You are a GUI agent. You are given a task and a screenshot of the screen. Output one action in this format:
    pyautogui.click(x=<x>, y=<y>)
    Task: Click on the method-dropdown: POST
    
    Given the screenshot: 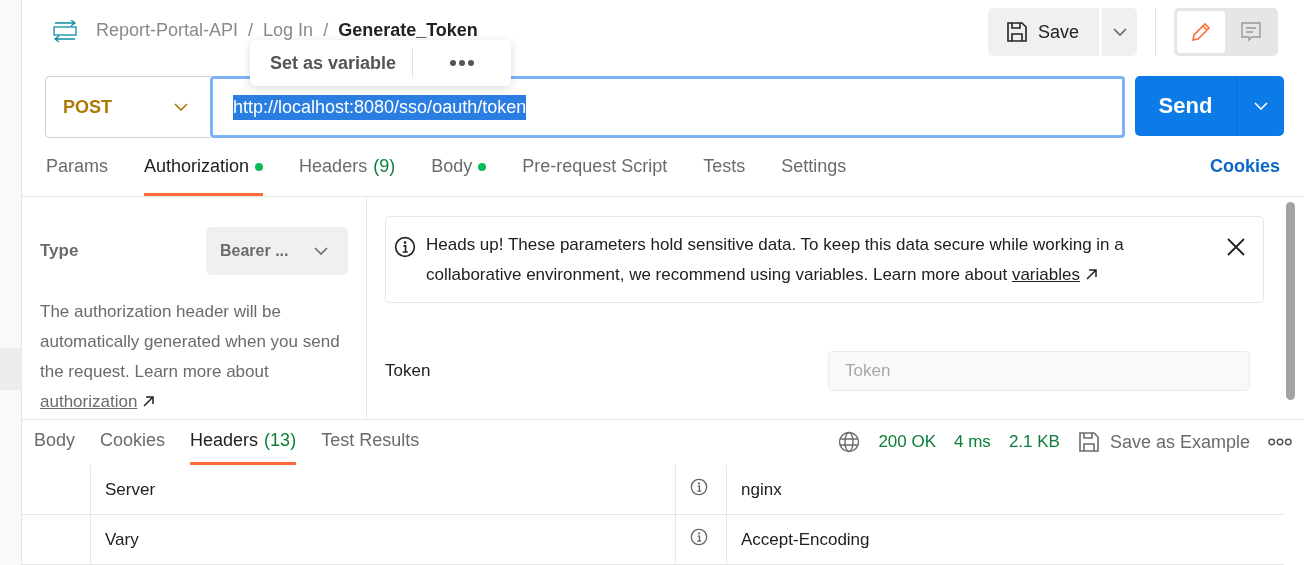 What is the action you would take?
    pyautogui.click(x=127, y=107)
    